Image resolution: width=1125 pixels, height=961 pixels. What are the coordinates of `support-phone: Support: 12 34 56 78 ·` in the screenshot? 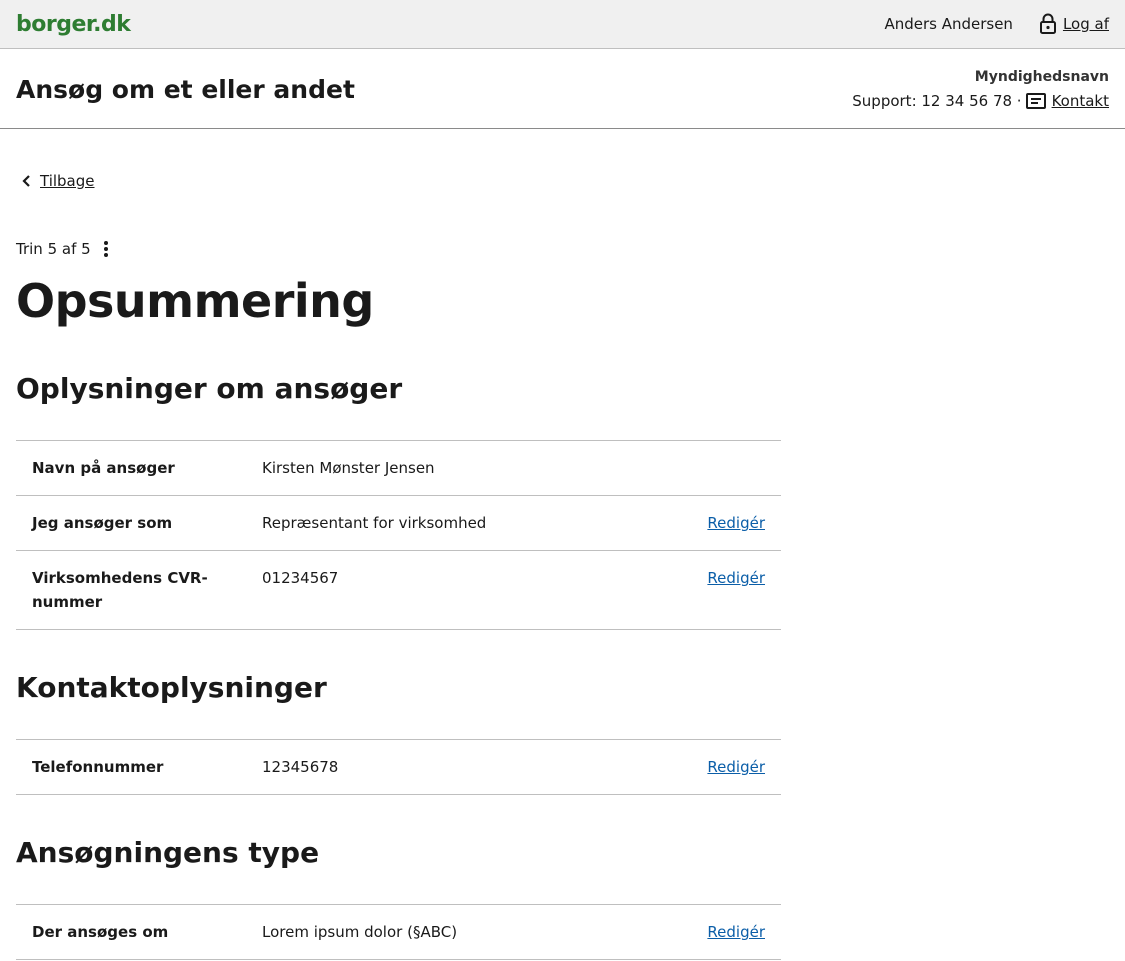 It's located at (937, 100).